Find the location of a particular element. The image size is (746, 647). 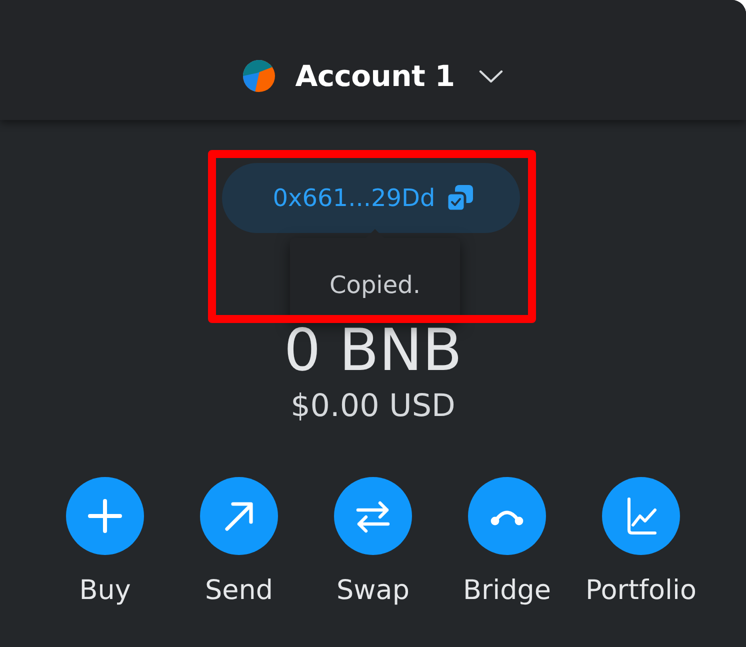

arc-icon is located at coordinates (507, 516).